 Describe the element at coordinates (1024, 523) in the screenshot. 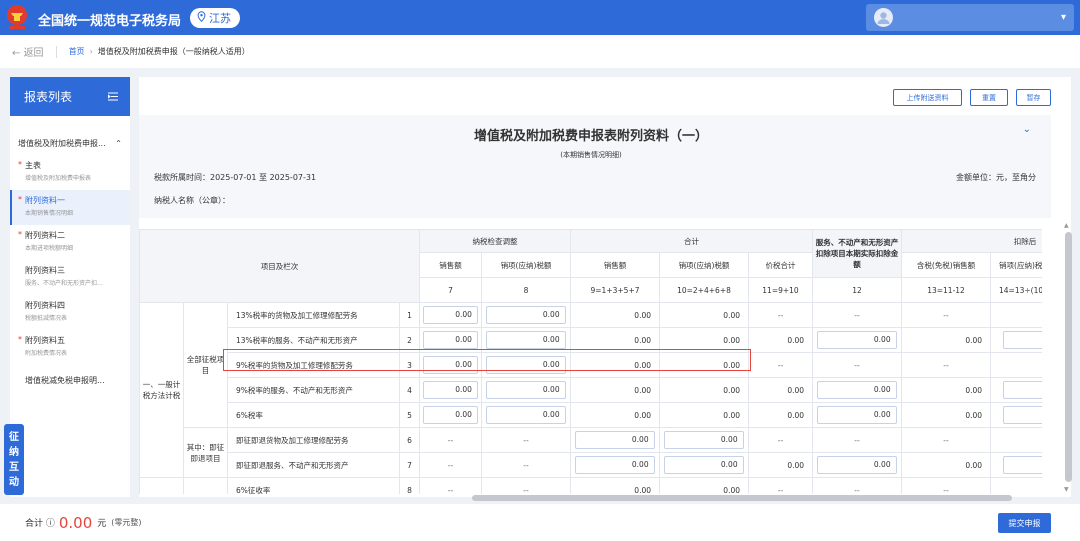

I see `submit-declaration-button: 提交申报` at that location.